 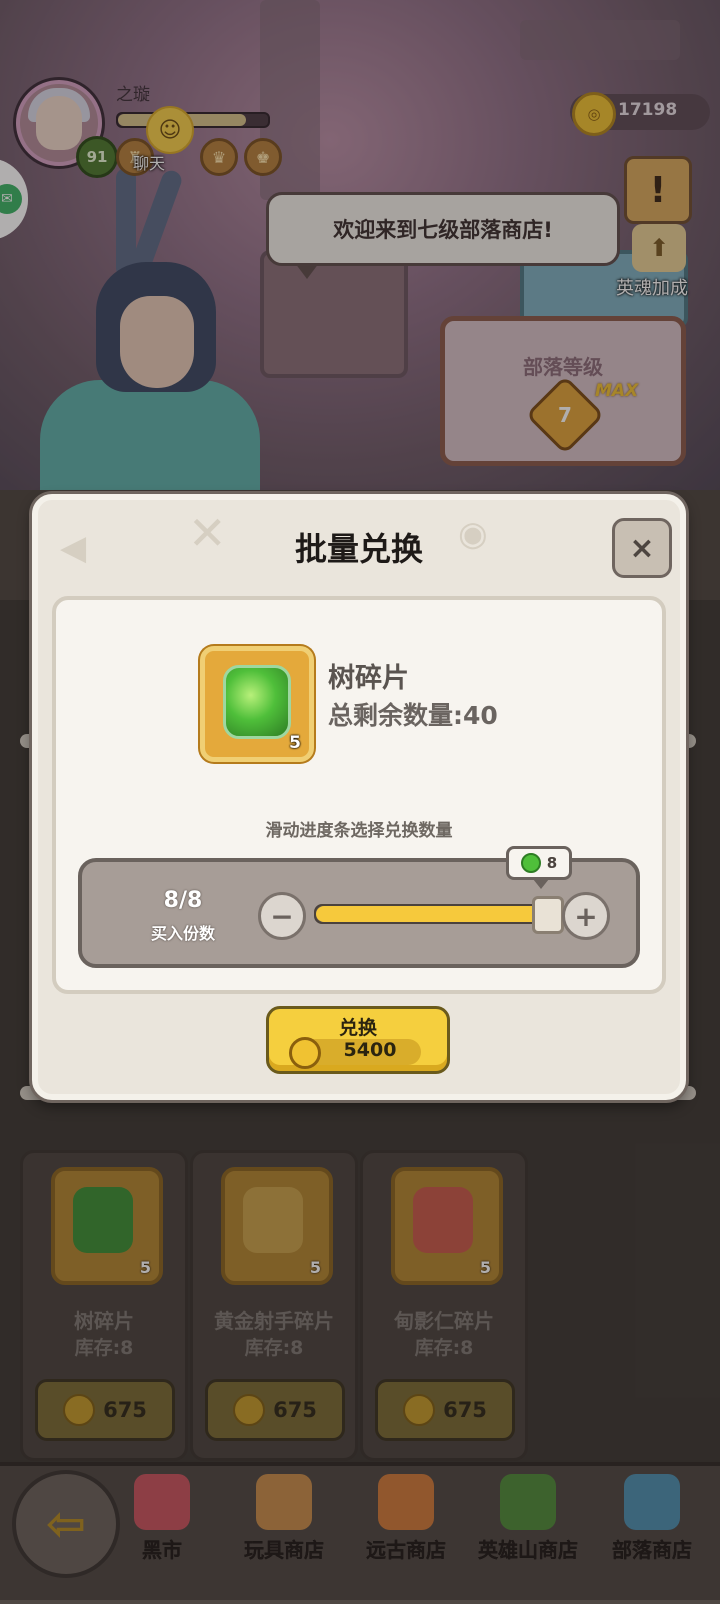 I want to click on quantity-slider-track, so click(x=435, y=914).